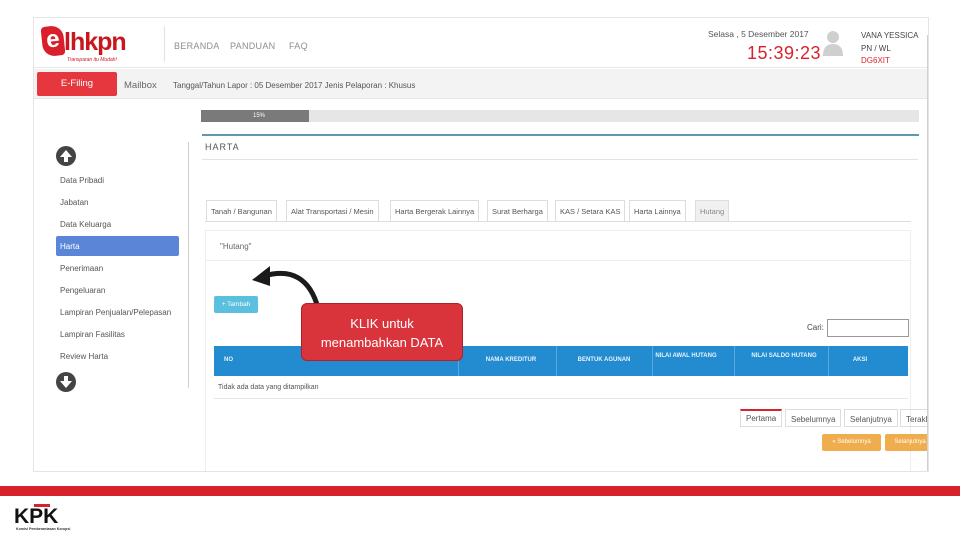  What do you see at coordinates (558, 221) in the screenshot?
I see `tabs-baseline` at bounding box center [558, 221].